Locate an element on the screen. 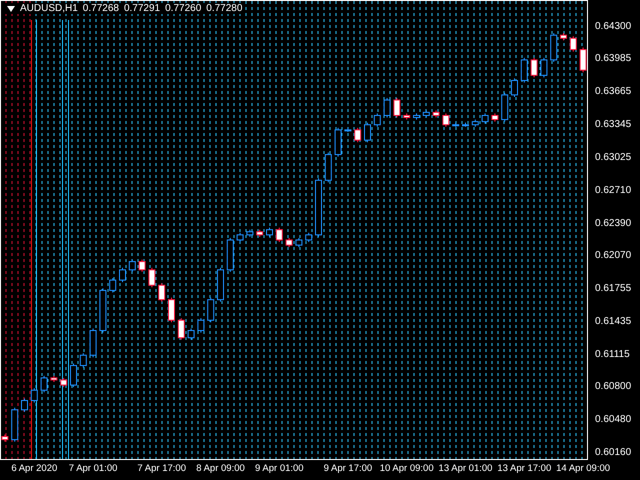 Image resolution: width=640 pixels, height=480 pixels. price-label: 0.61115 is located at coordinates (612, 354).